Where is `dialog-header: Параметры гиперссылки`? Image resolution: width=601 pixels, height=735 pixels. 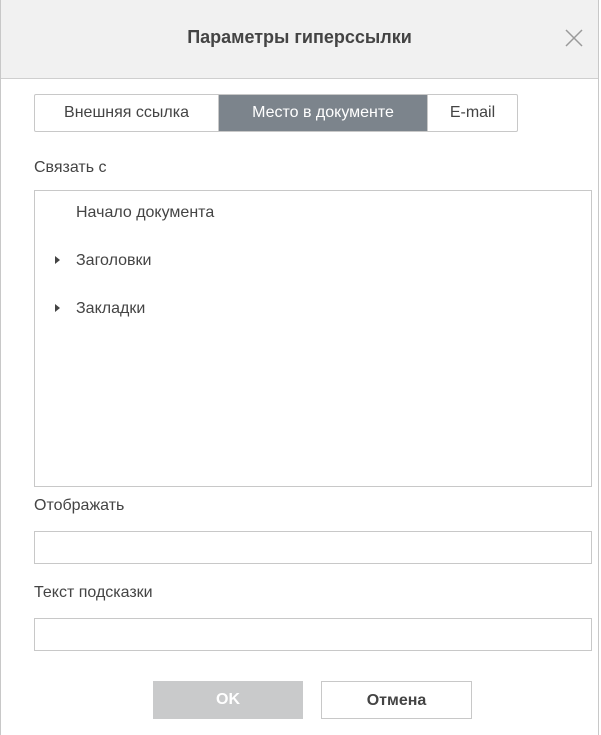 dialog-header: Параметры гиперссылки is located at coordinates (299, 39).